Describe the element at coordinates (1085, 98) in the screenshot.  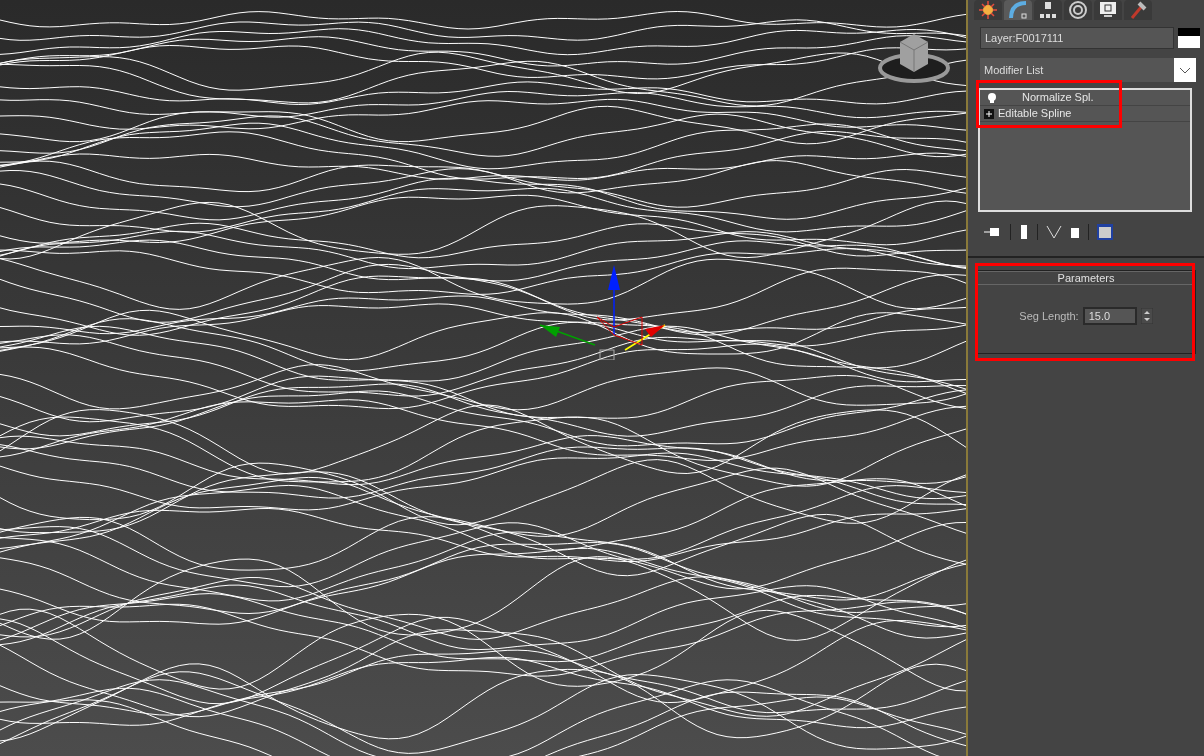
I see `modifier-stack-item: Normalize Spl.` at that location.